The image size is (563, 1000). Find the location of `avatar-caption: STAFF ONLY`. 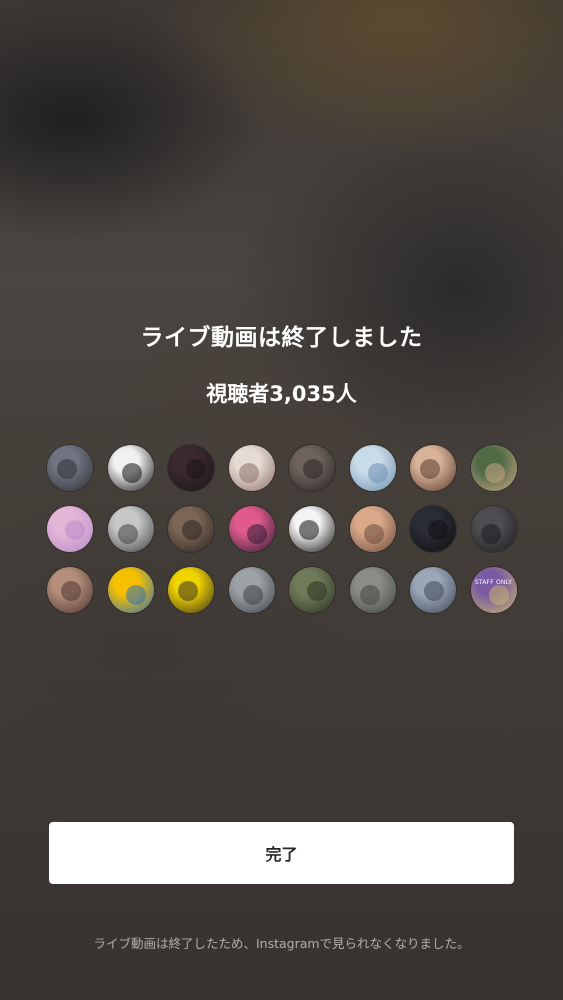

avatar-caption: STAFF ONLY is located at coordinates (493, 582).